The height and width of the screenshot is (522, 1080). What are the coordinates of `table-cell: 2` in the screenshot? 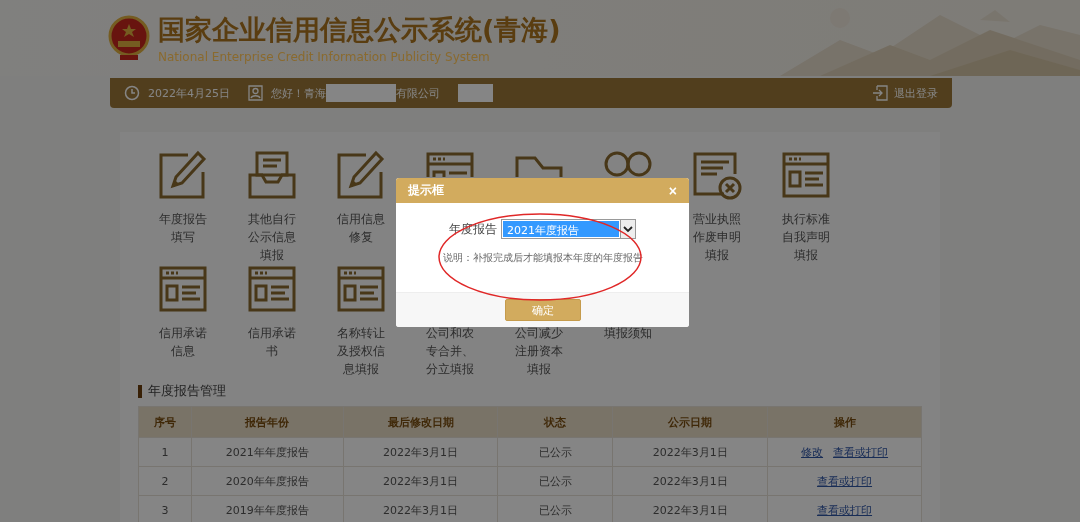 It's located at (165, 481).